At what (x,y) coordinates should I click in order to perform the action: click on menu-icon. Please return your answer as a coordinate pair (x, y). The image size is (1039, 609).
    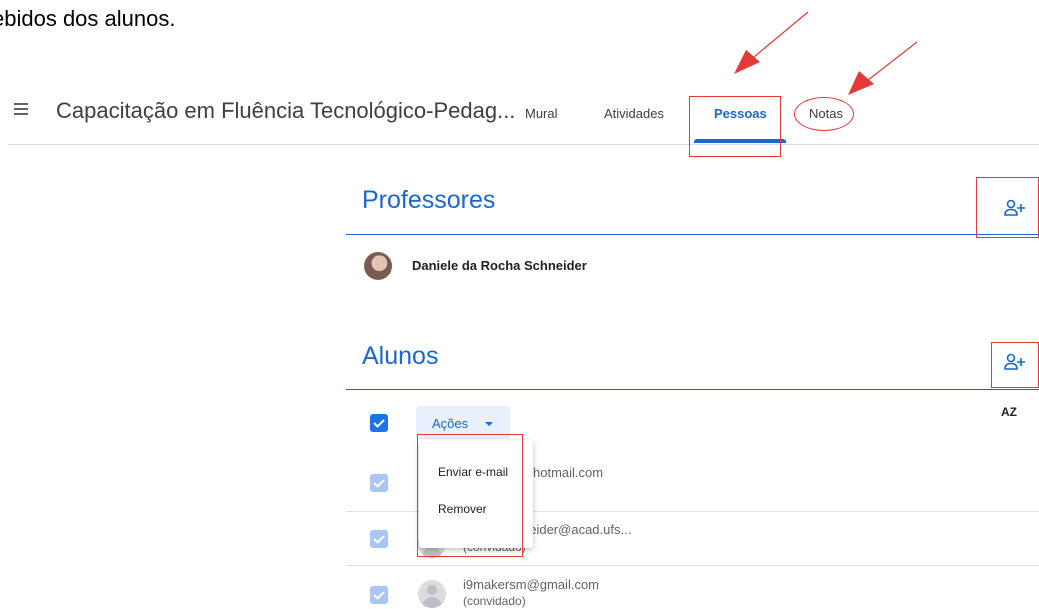
    Looking at the image, I should click on (21, 109).